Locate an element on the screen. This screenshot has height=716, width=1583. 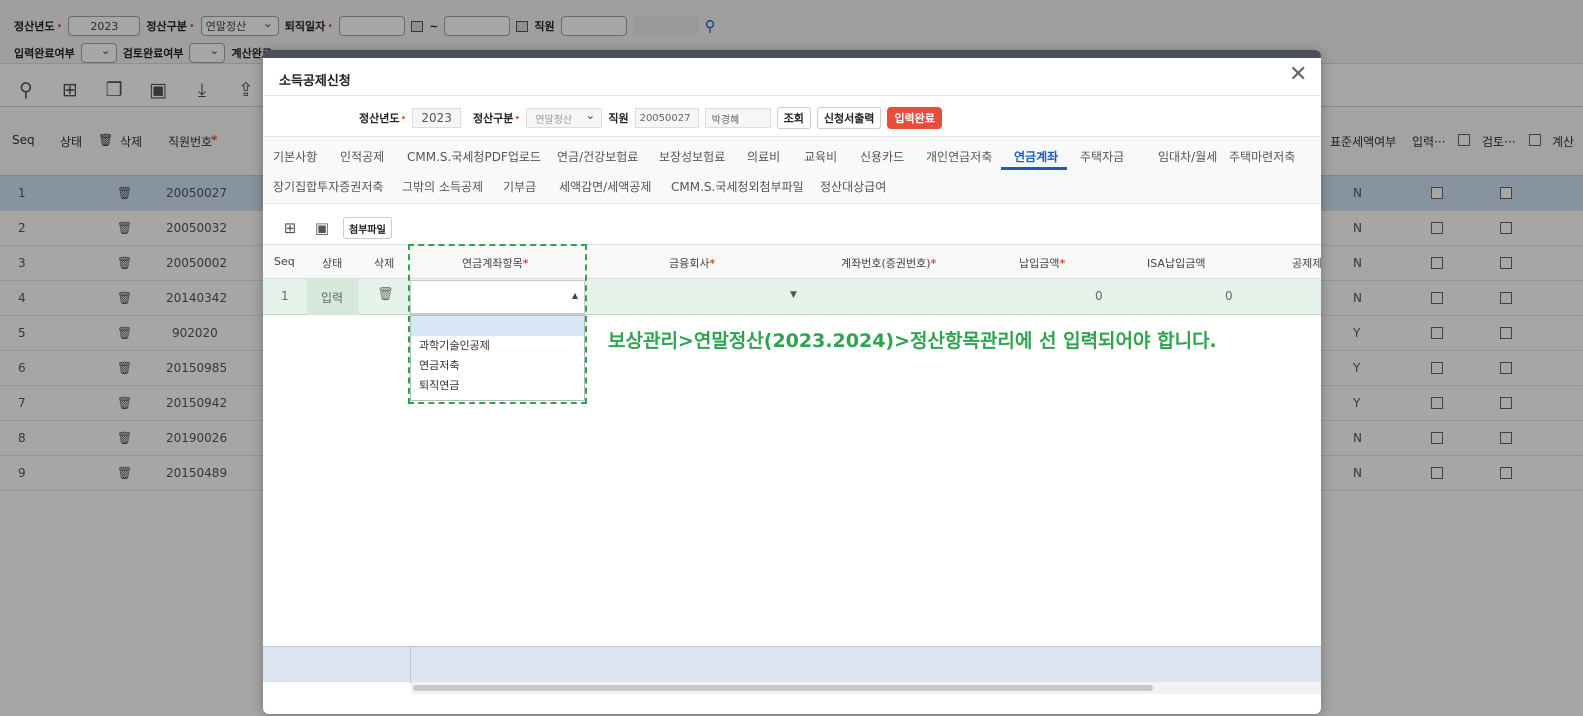
tab-tabs_row2-2: 기부금 is located at coordinates (519, 186).